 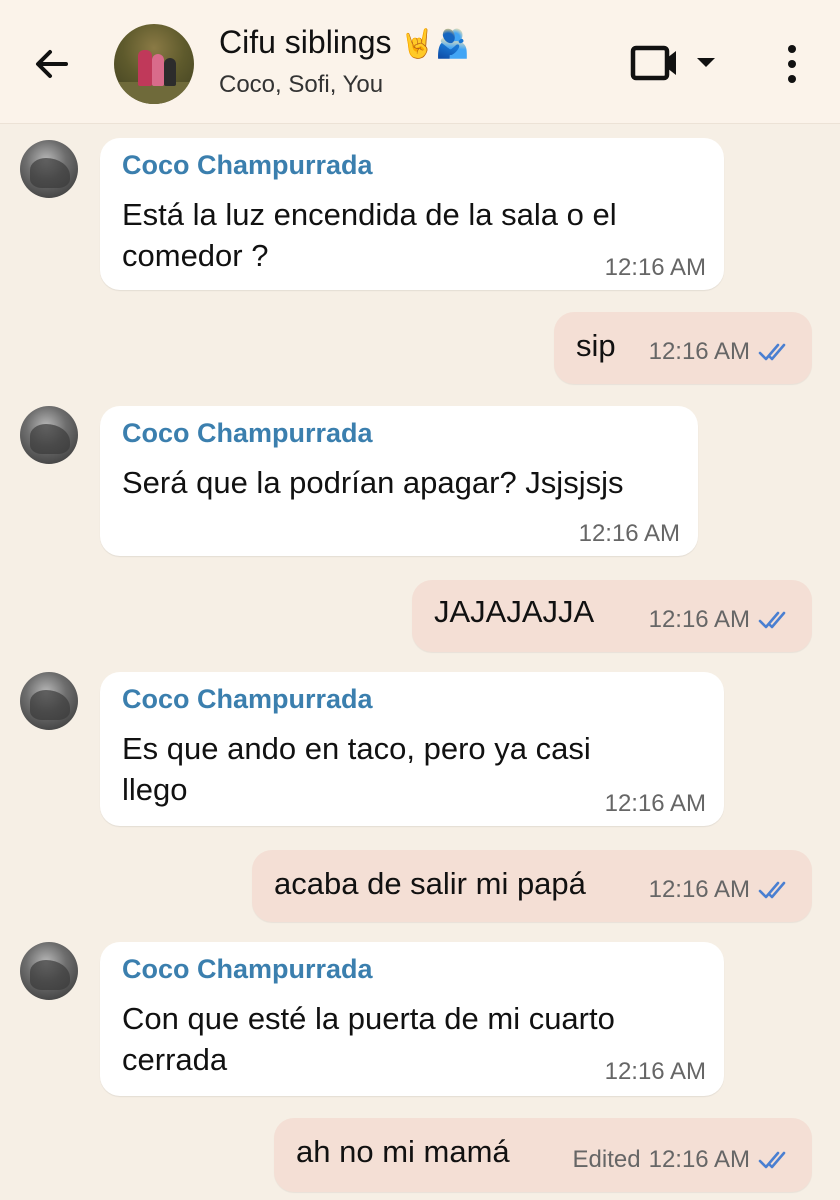 I want to click on group-avatar, so click(x=154, y=64).